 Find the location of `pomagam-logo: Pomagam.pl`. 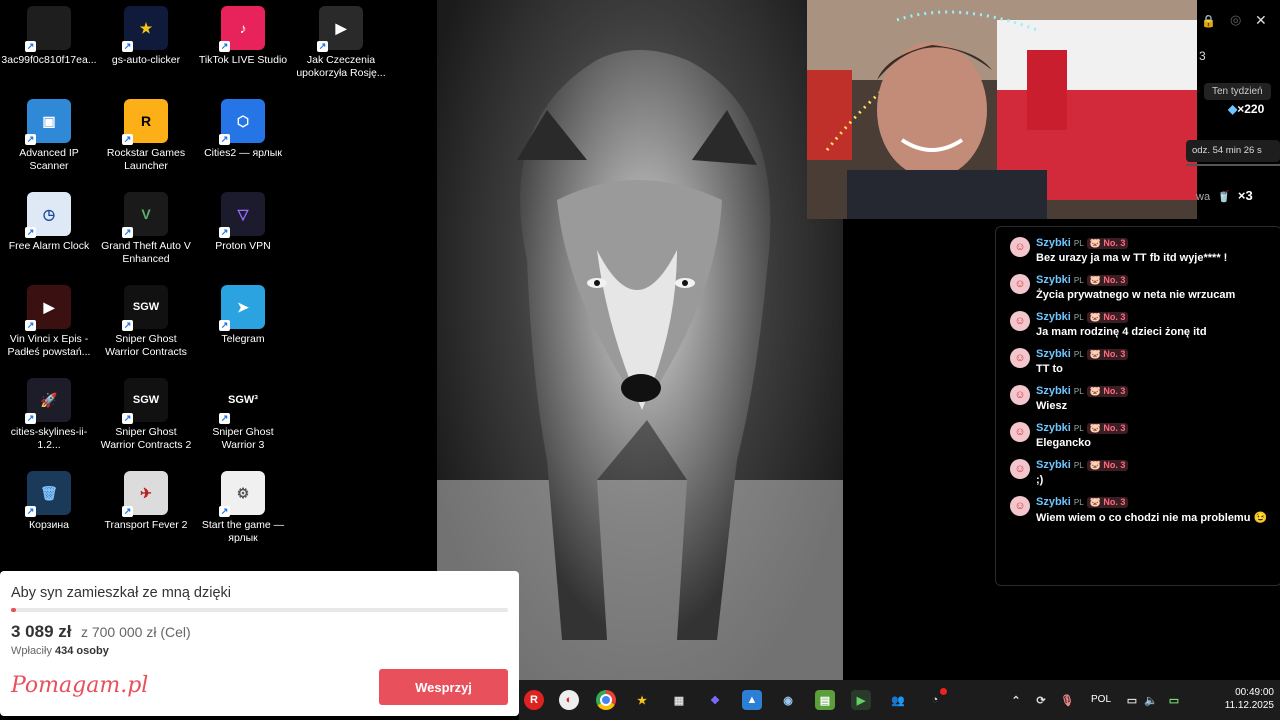

pomagam-logo: Pomagam.pl is located at coordinates (79, 685).